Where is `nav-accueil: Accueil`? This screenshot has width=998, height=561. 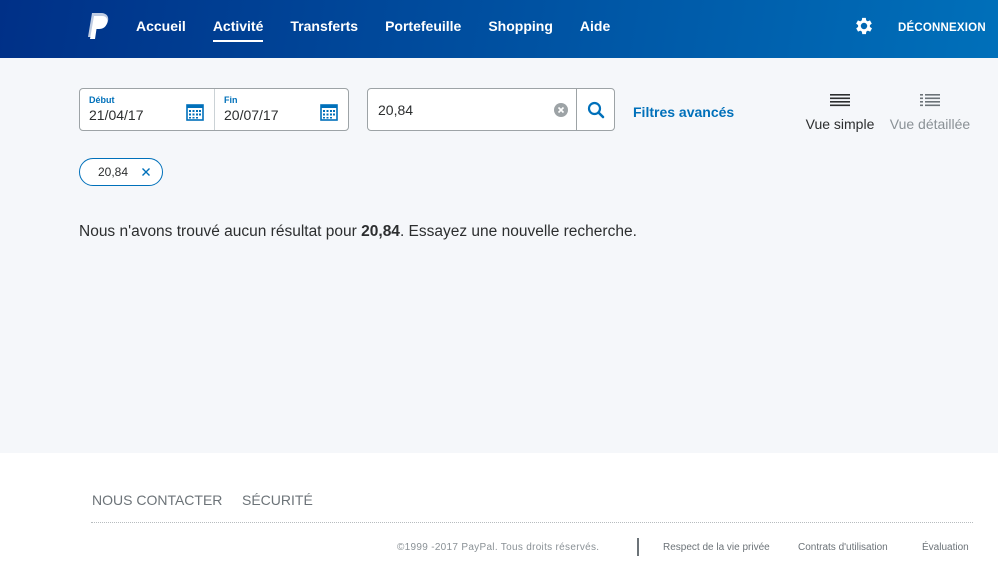 nav-accueil: Accueil is located at coordinates (161, 26).